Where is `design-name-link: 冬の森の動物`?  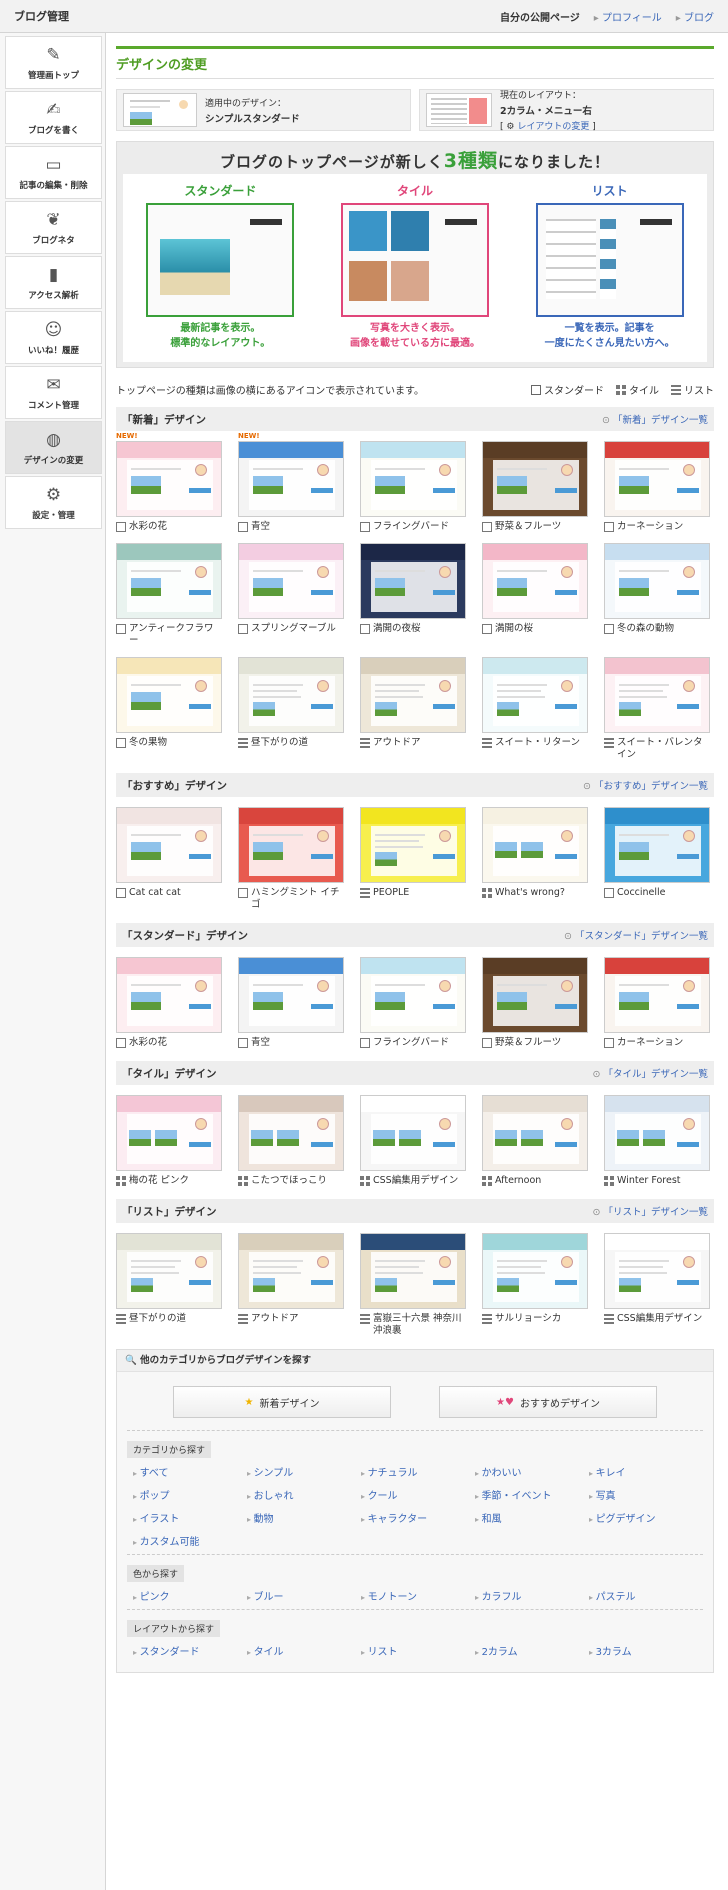 design-name-link: 冬の森の動物 is located at coordinates (645, 629).